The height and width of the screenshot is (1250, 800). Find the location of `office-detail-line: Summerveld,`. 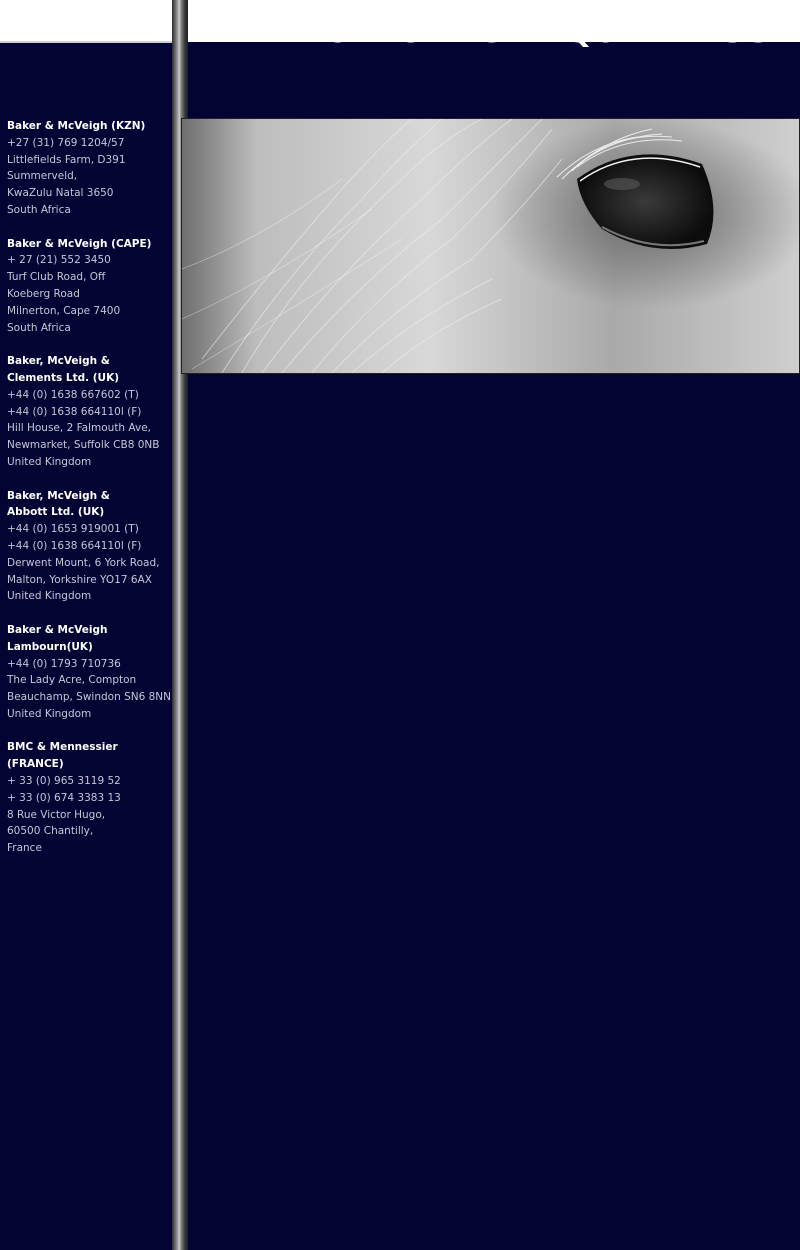

office-detail-line: Summerveld, is located at coordinates (42, 176).